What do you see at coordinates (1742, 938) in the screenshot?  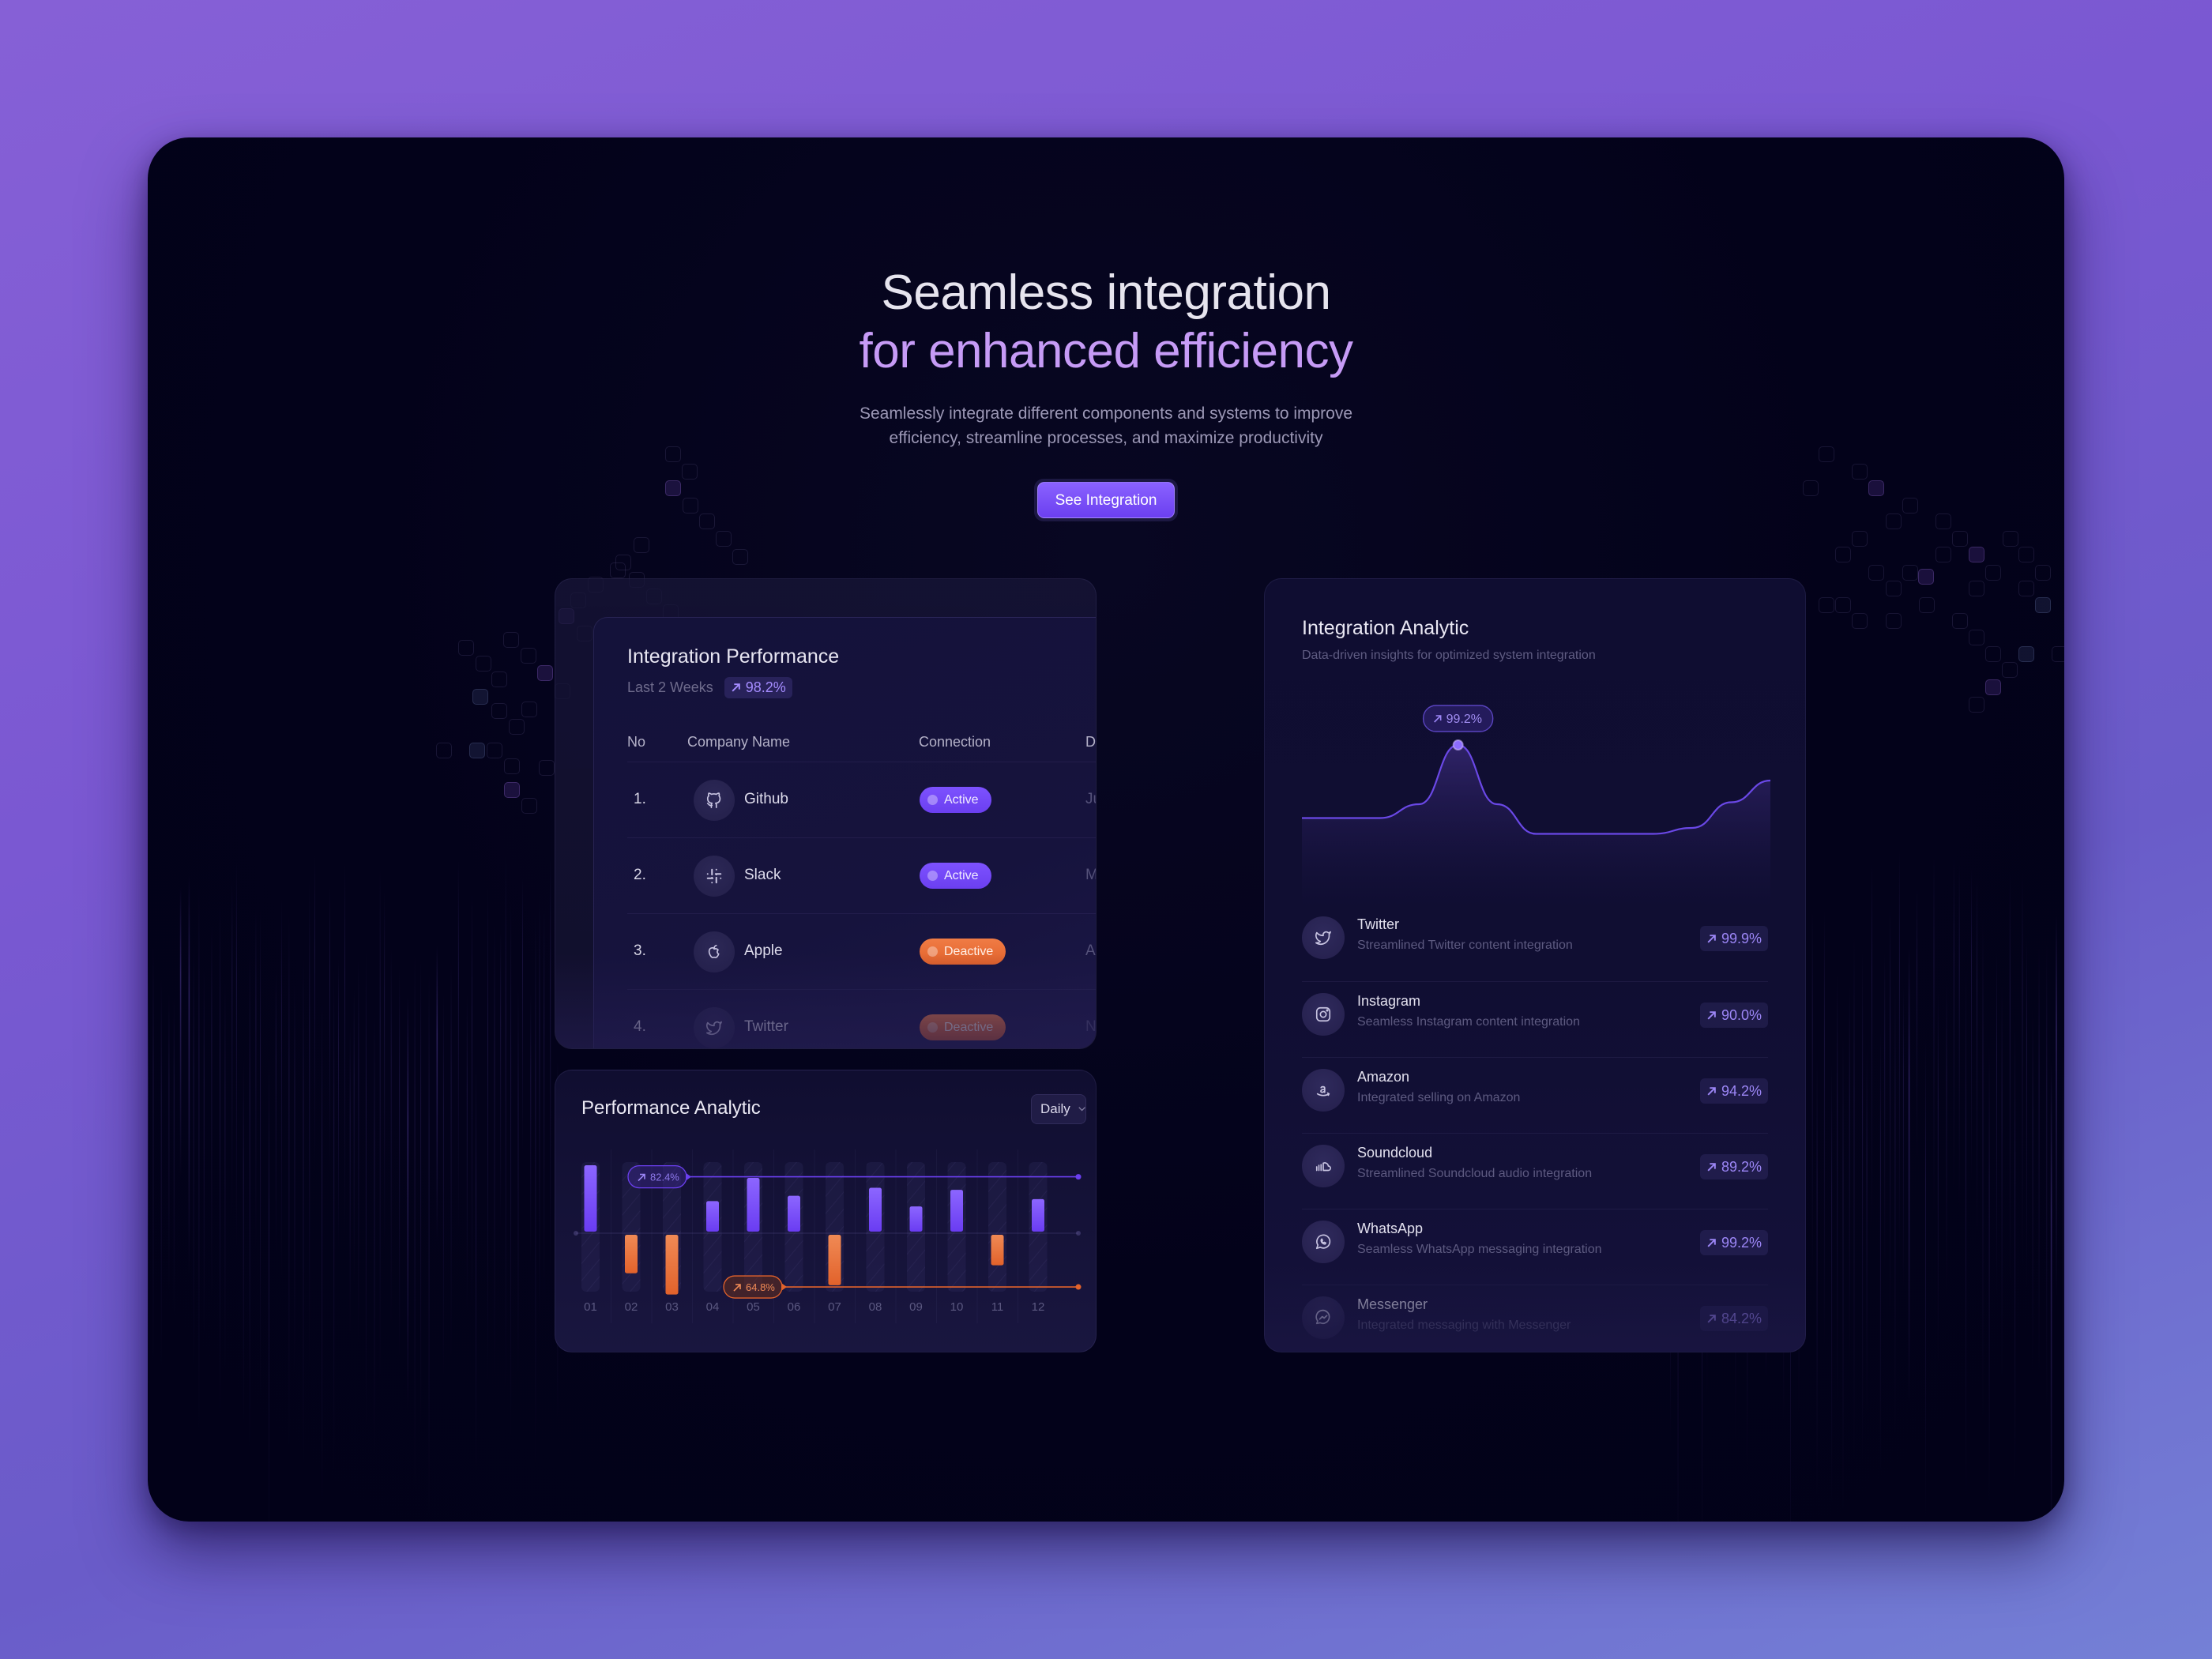 I see `integration-percentage: 99.9%` at bounding box center [1742, 938].